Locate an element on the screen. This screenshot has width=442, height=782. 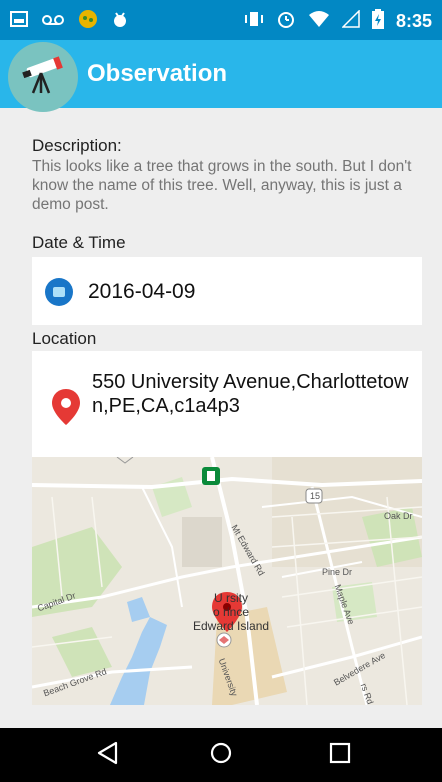
app-bar: Observation is located at coordinates (221, 76).